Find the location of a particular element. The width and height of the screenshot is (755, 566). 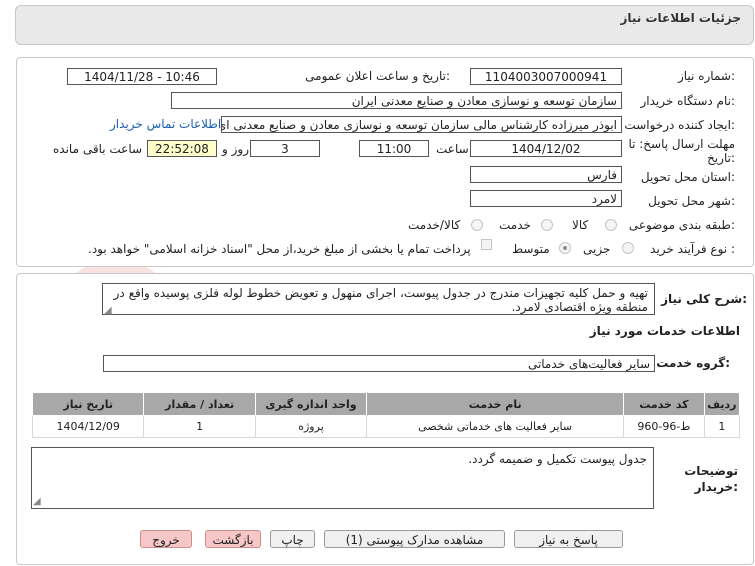

announce-date-label: تاریخ و ساعت اعلان عمومی: is located at coordinates (377, 76).